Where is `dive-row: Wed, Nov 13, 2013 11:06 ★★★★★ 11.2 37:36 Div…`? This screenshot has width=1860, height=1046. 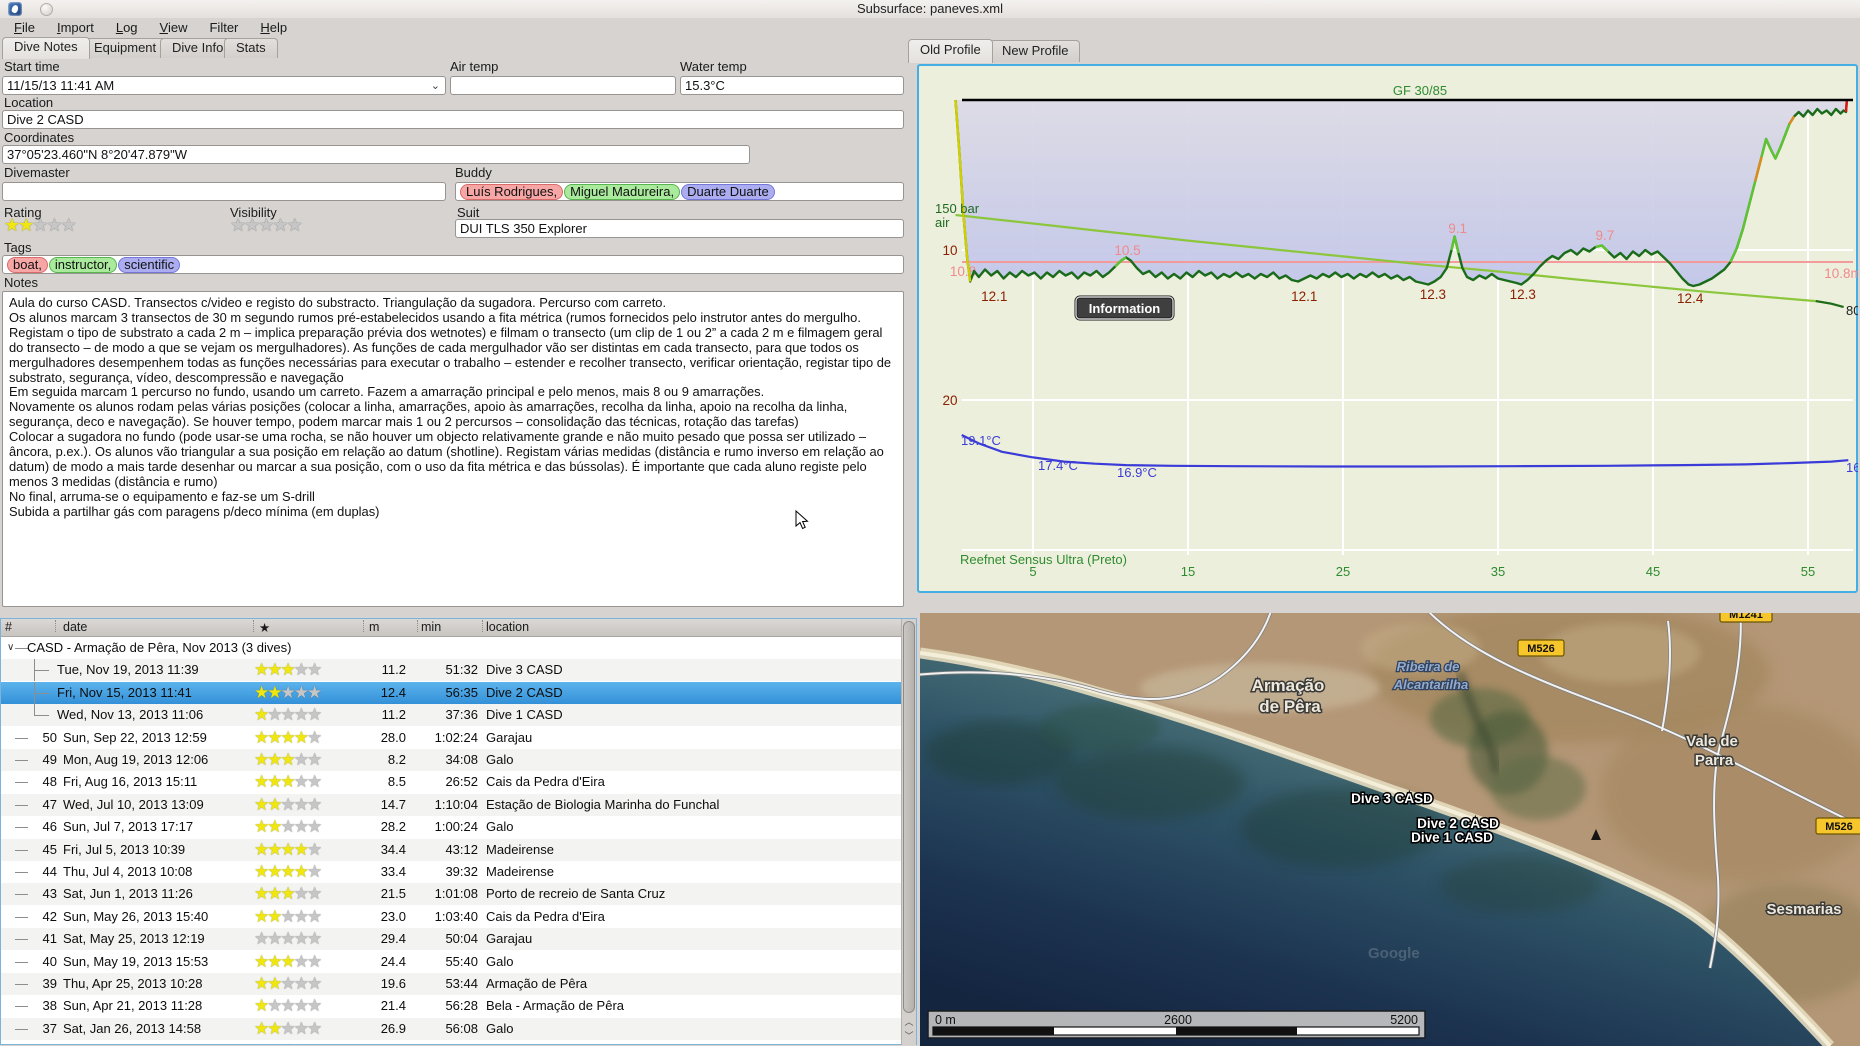
dive-row: Wed, Nov 13, 2013 11:06 ★★★★★ 11.2 37:36 Div… is located at coordinates (451, 715).